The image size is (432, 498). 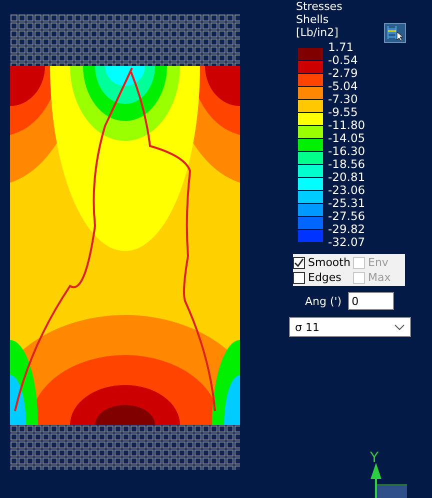 What do you see at coordinates (323, 262) in the screenshot?
I see `checkbox: Smooth` at bounding box center [323, 262].